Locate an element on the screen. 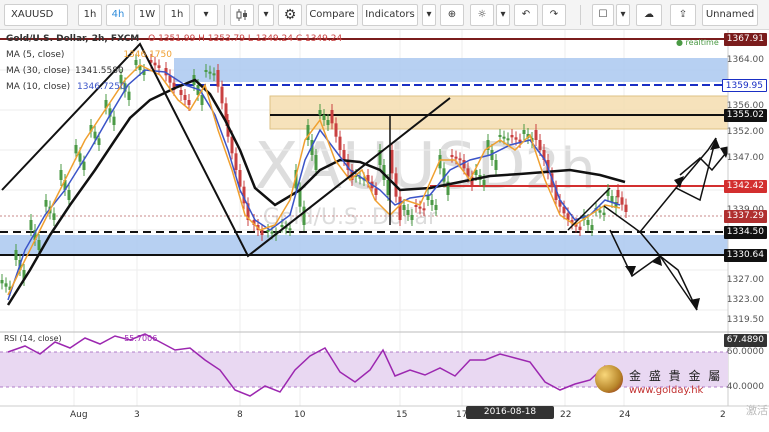 This screenshot has height=432, width=769. interval-1w-button: 1W is located at coordinates (147, 15).